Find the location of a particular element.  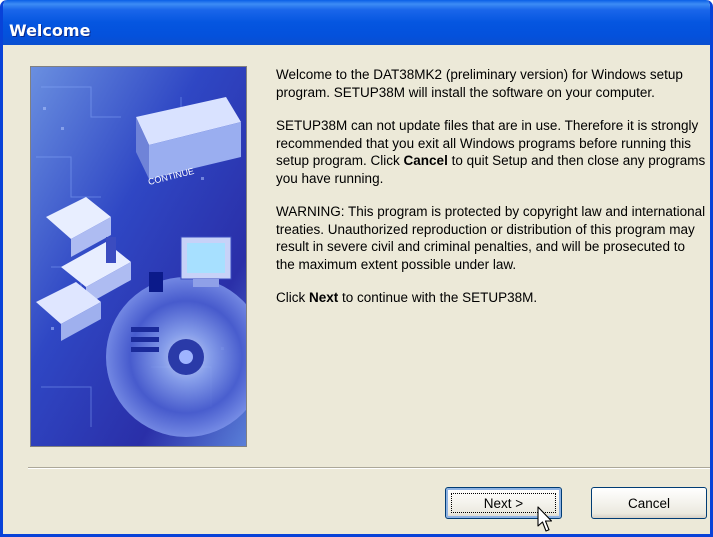

title-bar: Welcome is located at coordinates (356, 22).